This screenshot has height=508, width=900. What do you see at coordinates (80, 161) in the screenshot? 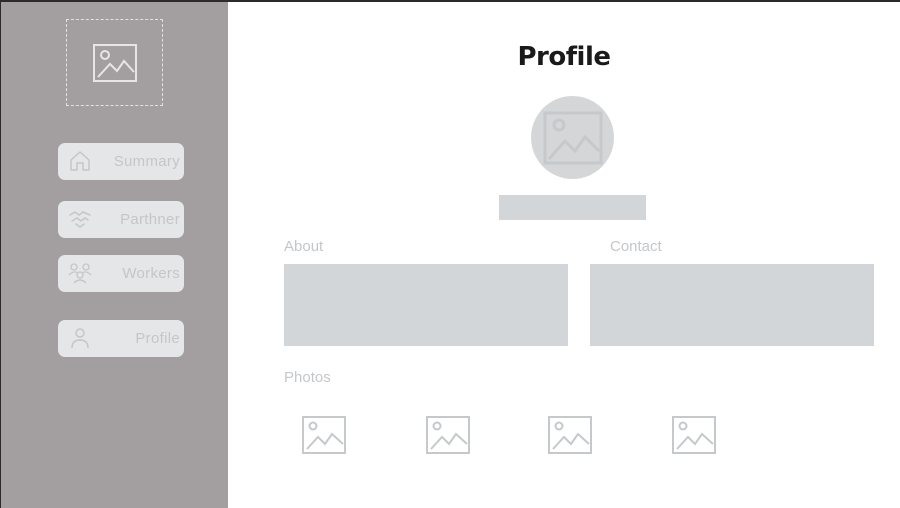
I see `home-icon` at bounding box center [80, 161].